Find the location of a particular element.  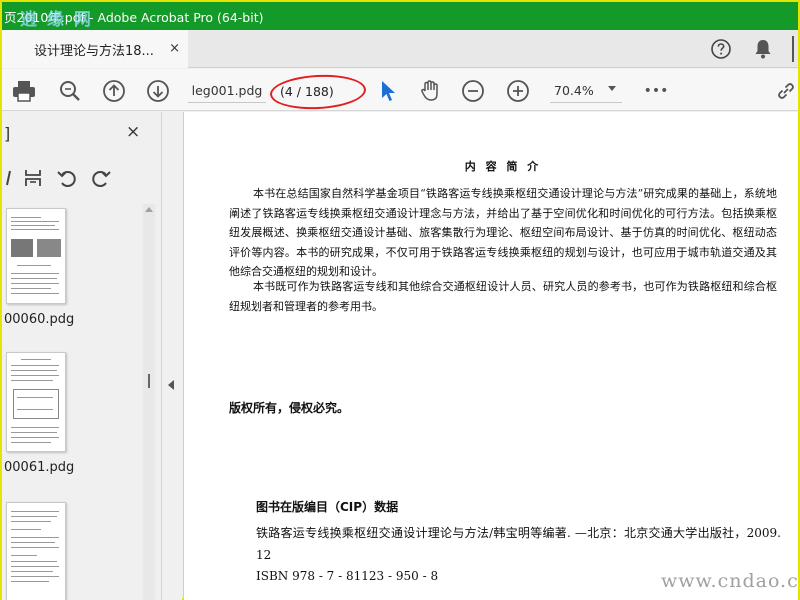

thumbnail-list: 00060.pdg 00061.pdg is located at coordinates (77, 402).